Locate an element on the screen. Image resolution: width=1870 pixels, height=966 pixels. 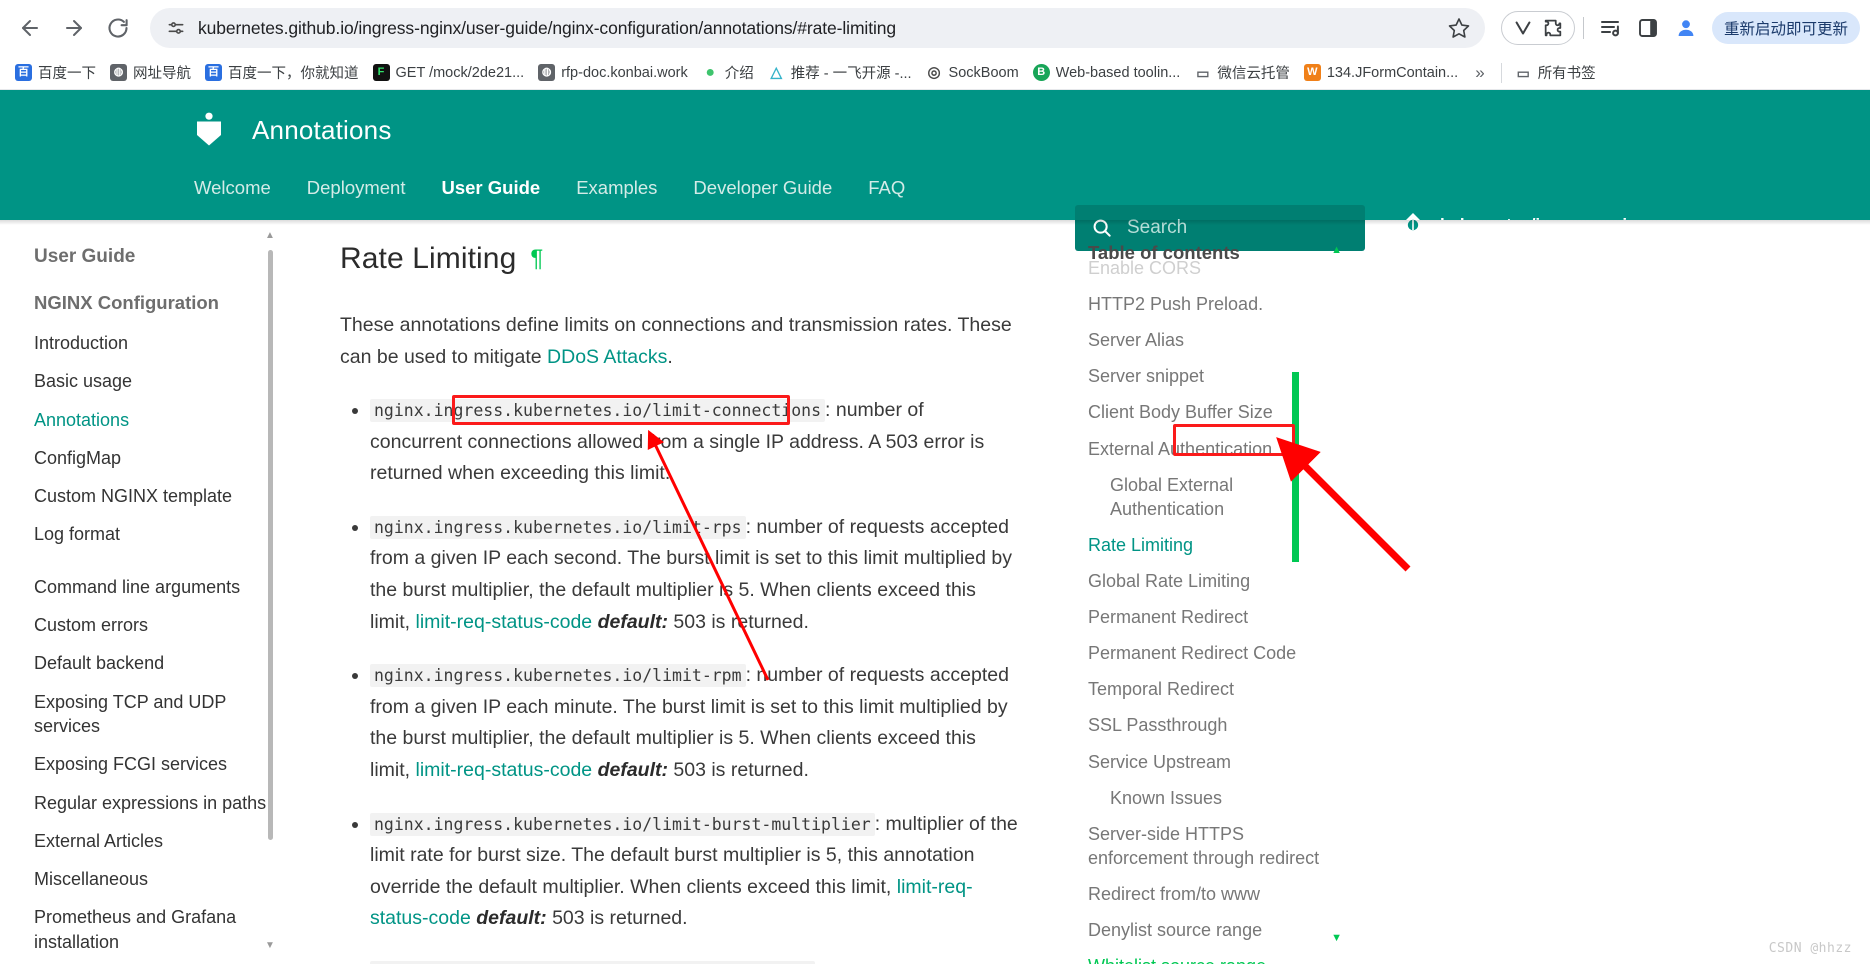
sidebar-item-custom-nginx-template: Custom NGINX template is located at coordinates (145, 496).